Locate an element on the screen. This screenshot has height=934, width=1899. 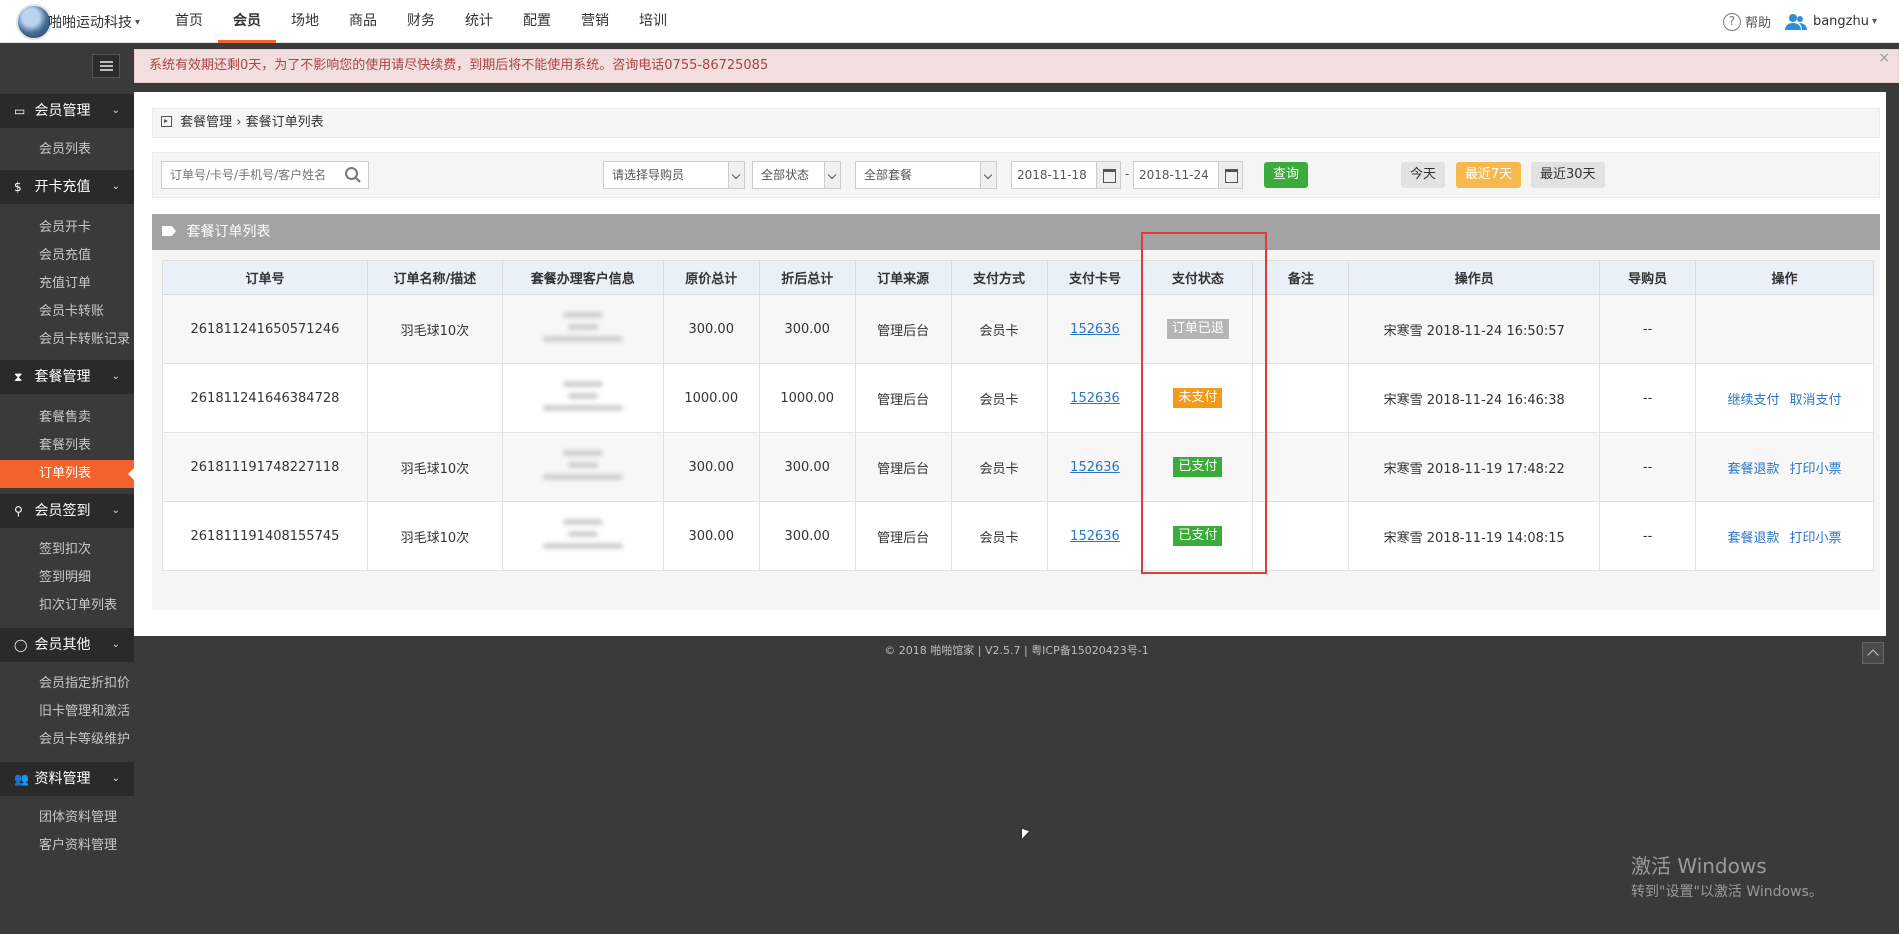
query-button: 查询 is located at coordinates (1286, 175).